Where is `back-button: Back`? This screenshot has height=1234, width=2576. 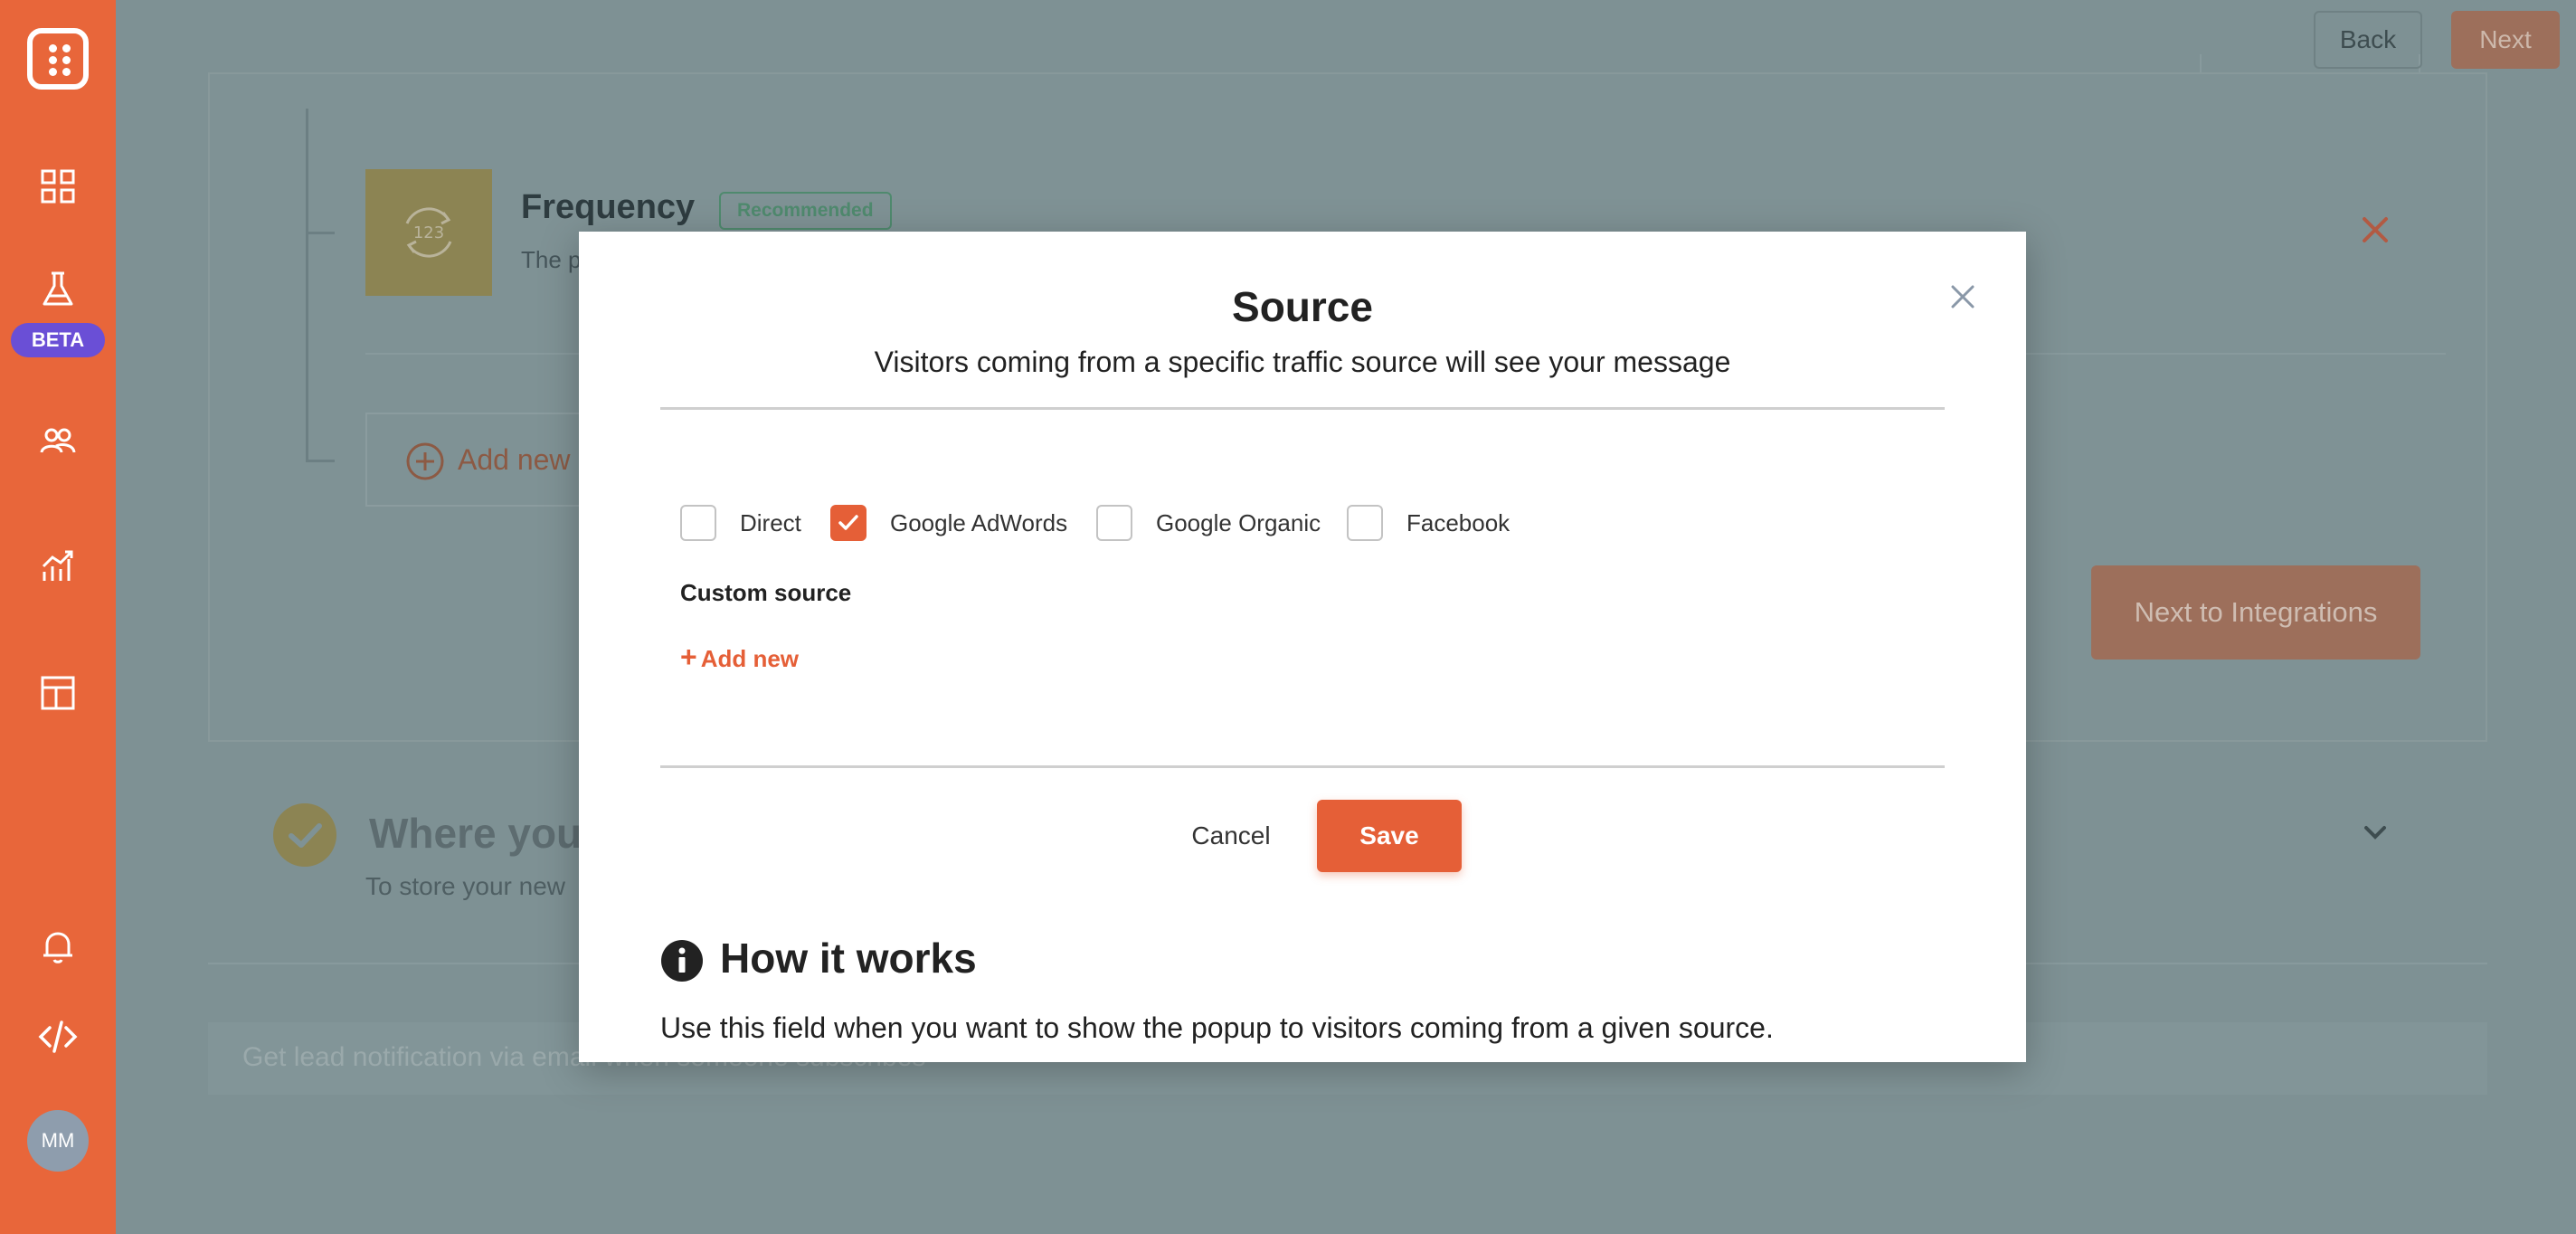 back-button: Back is located at coordinates (2368, 40).